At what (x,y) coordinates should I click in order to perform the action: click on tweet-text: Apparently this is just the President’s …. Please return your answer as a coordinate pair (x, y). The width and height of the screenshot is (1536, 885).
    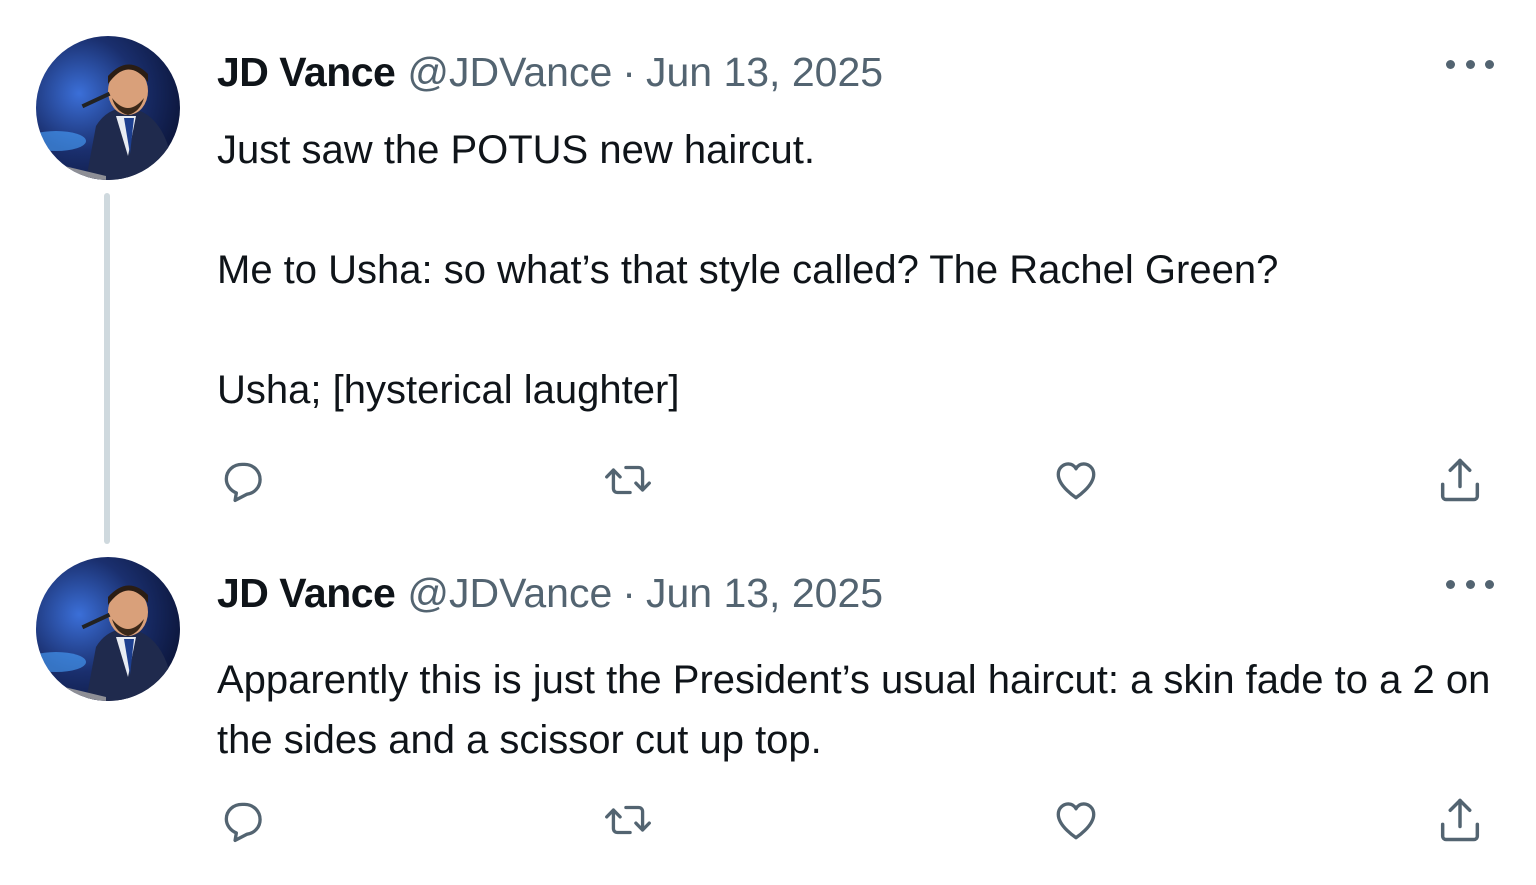
    Looking at the image, I should click on (857, 710).